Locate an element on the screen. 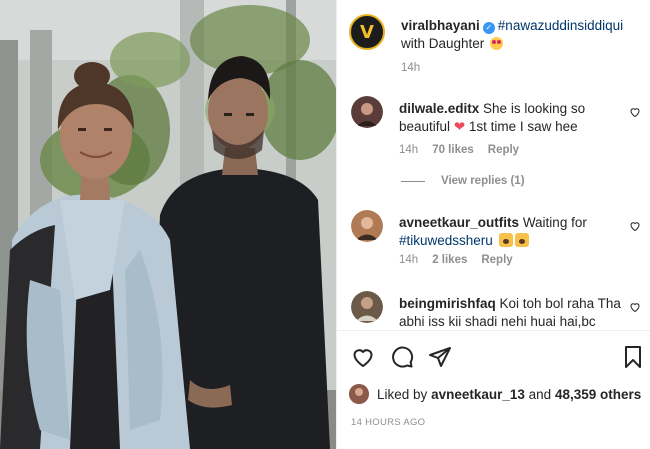 The image size is (650, 449). caption-hashtag: #nawazuddinsiddiqui is located at coordinates (560, 25).